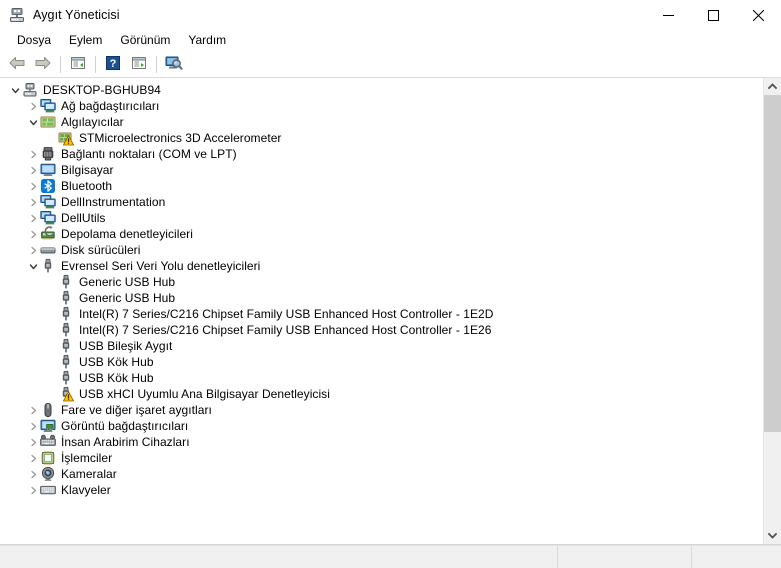 Image resolution: width=781 pixels, height=568 pixels. I want to click on tree-row: Ağ bağdaştırıcıları, so click(381, 106).